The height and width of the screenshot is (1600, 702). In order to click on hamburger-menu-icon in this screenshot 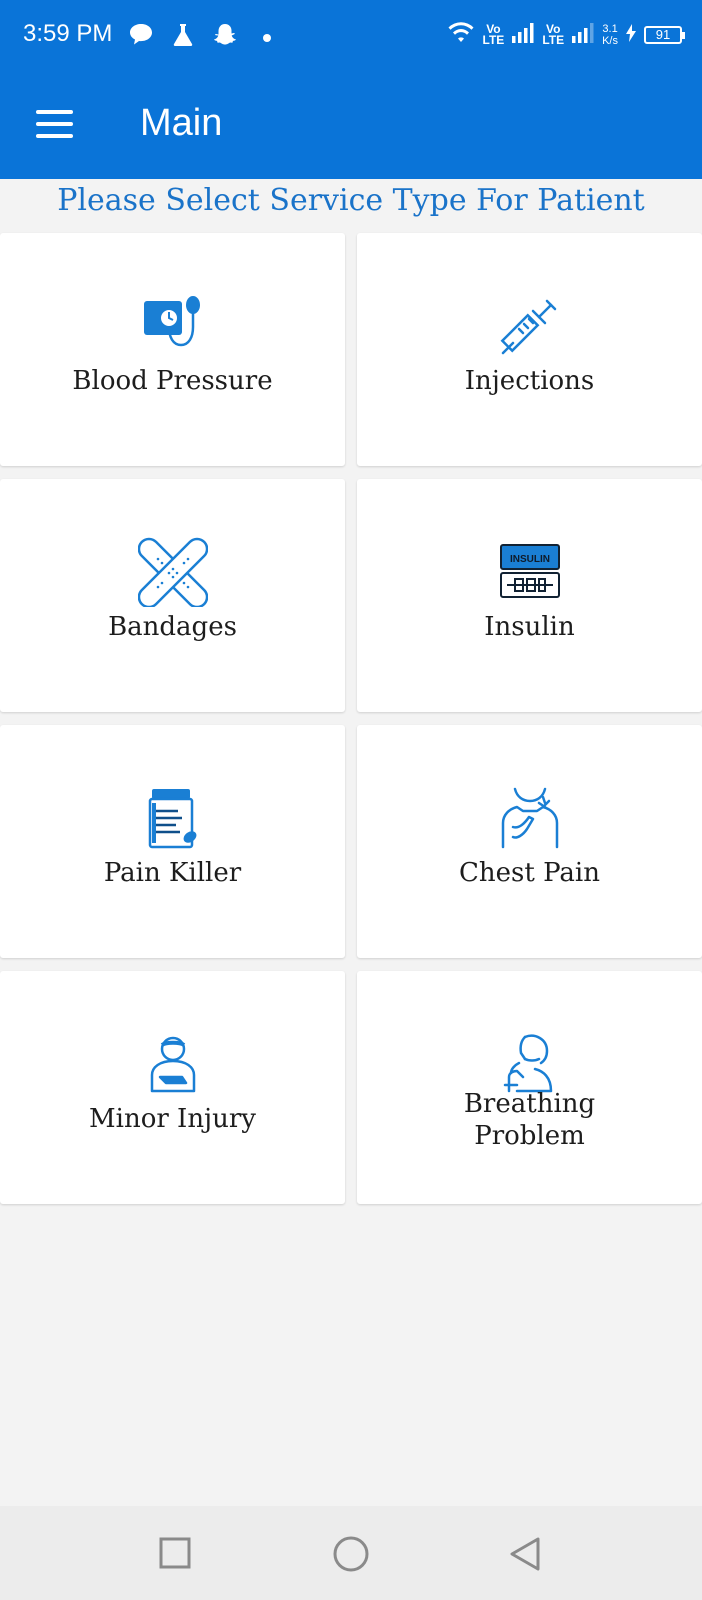, I will do `click(56, 124)`.